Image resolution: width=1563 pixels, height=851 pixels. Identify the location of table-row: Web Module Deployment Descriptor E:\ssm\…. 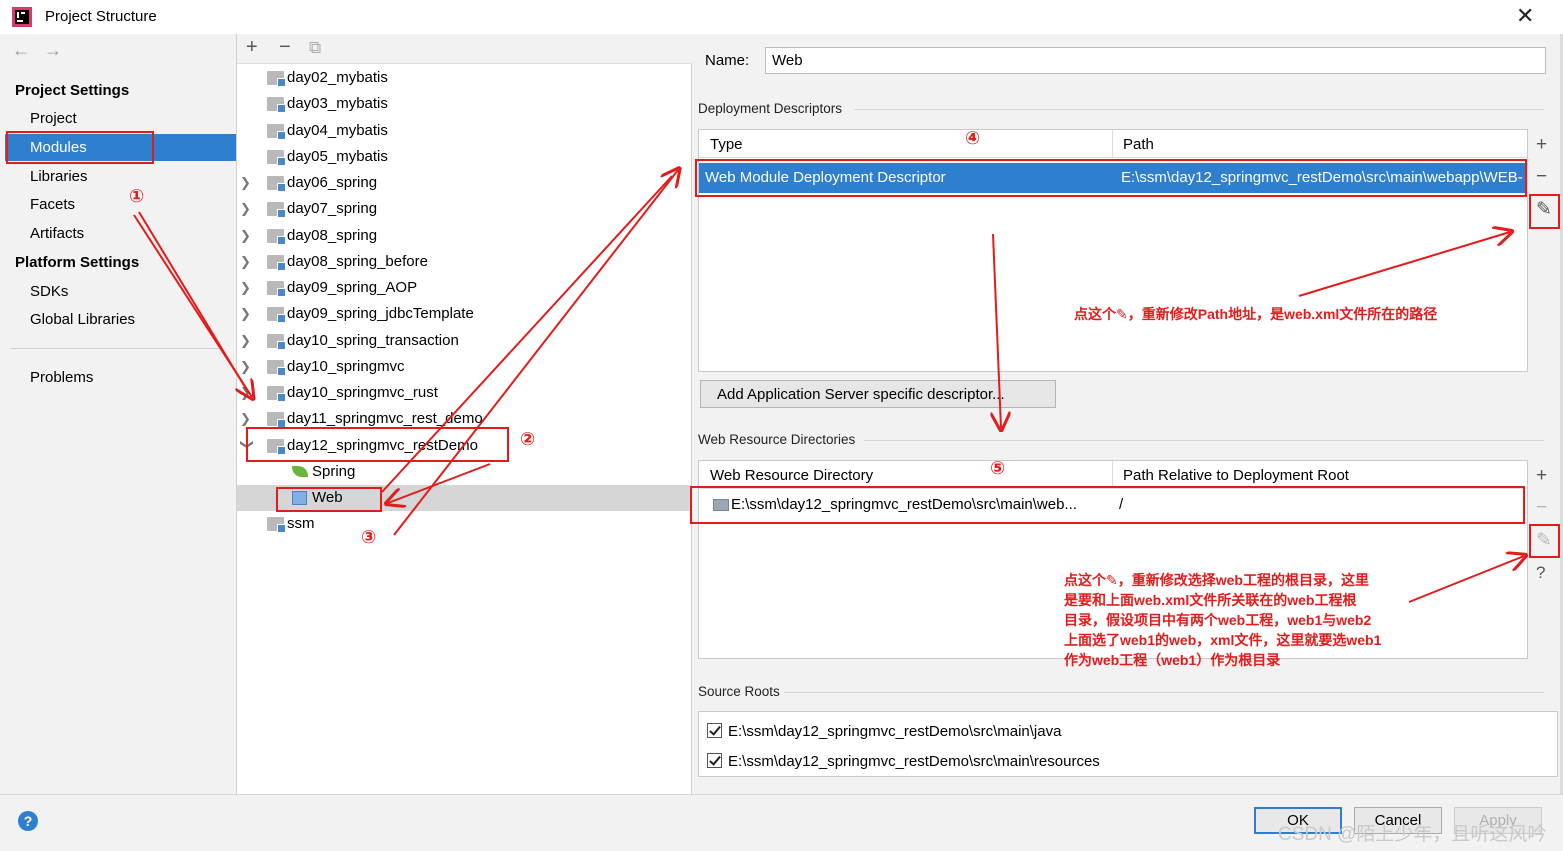
(1113, 178).